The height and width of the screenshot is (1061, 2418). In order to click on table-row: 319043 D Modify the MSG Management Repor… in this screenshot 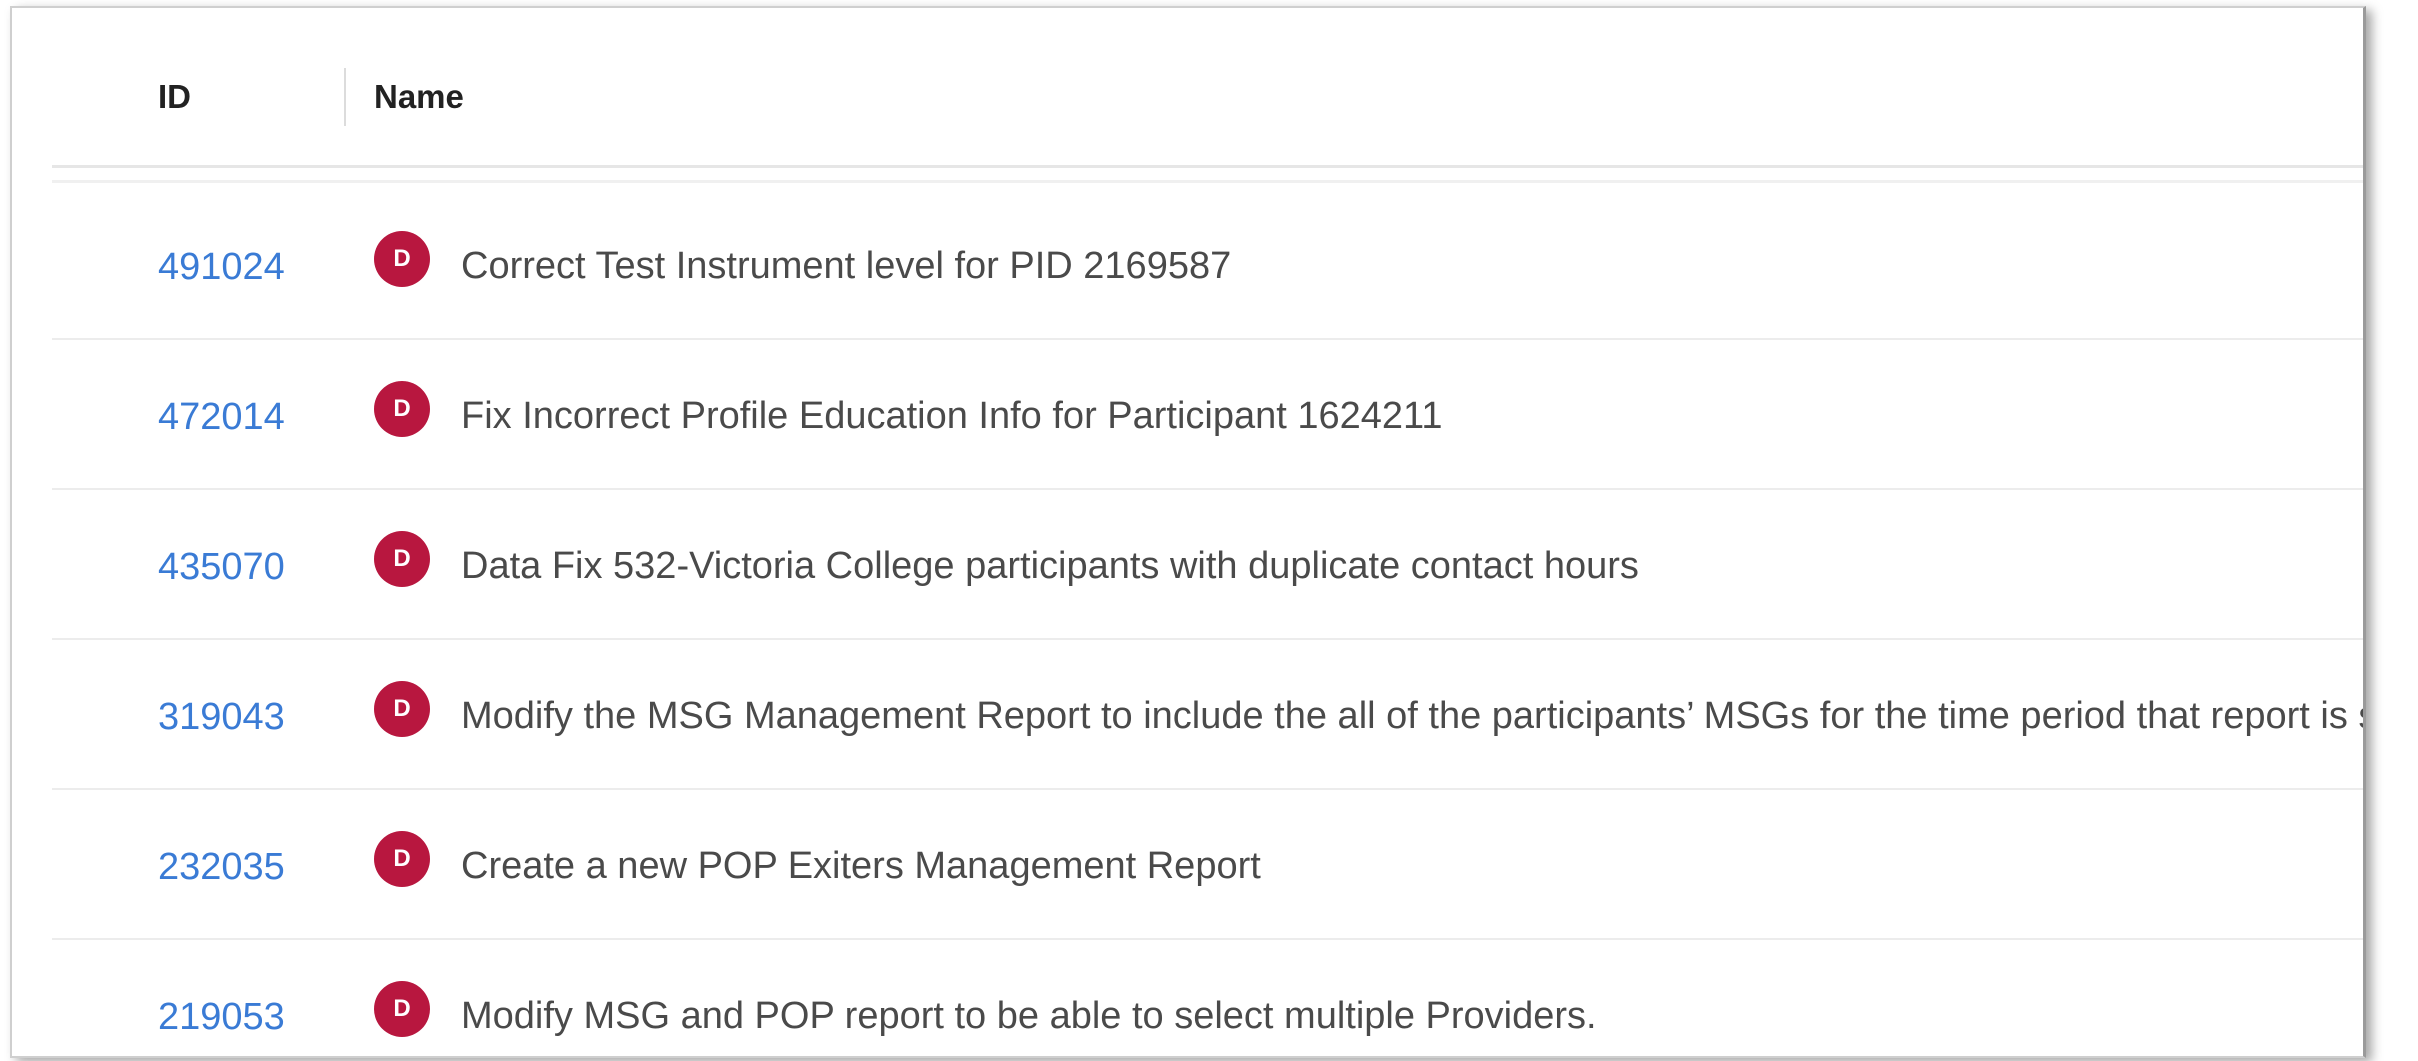, I will do `click(1209, 715)`.